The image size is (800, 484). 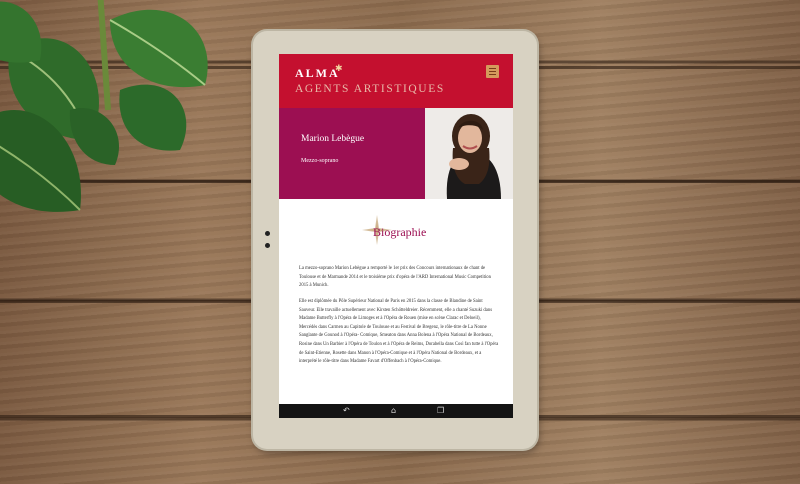 What do you see at coordinates (267, 233) in the screenshot?
I see `tablet-camera` at bounding box center [267, 233].